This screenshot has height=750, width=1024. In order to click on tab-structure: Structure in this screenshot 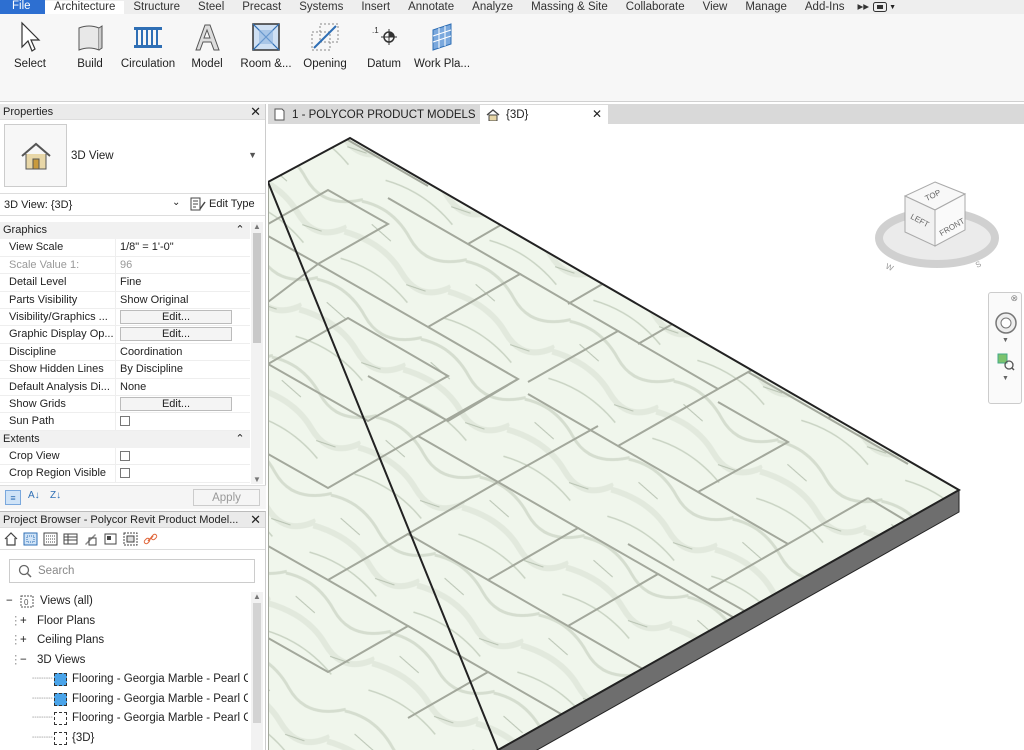, I will do `click(156, 7)`.